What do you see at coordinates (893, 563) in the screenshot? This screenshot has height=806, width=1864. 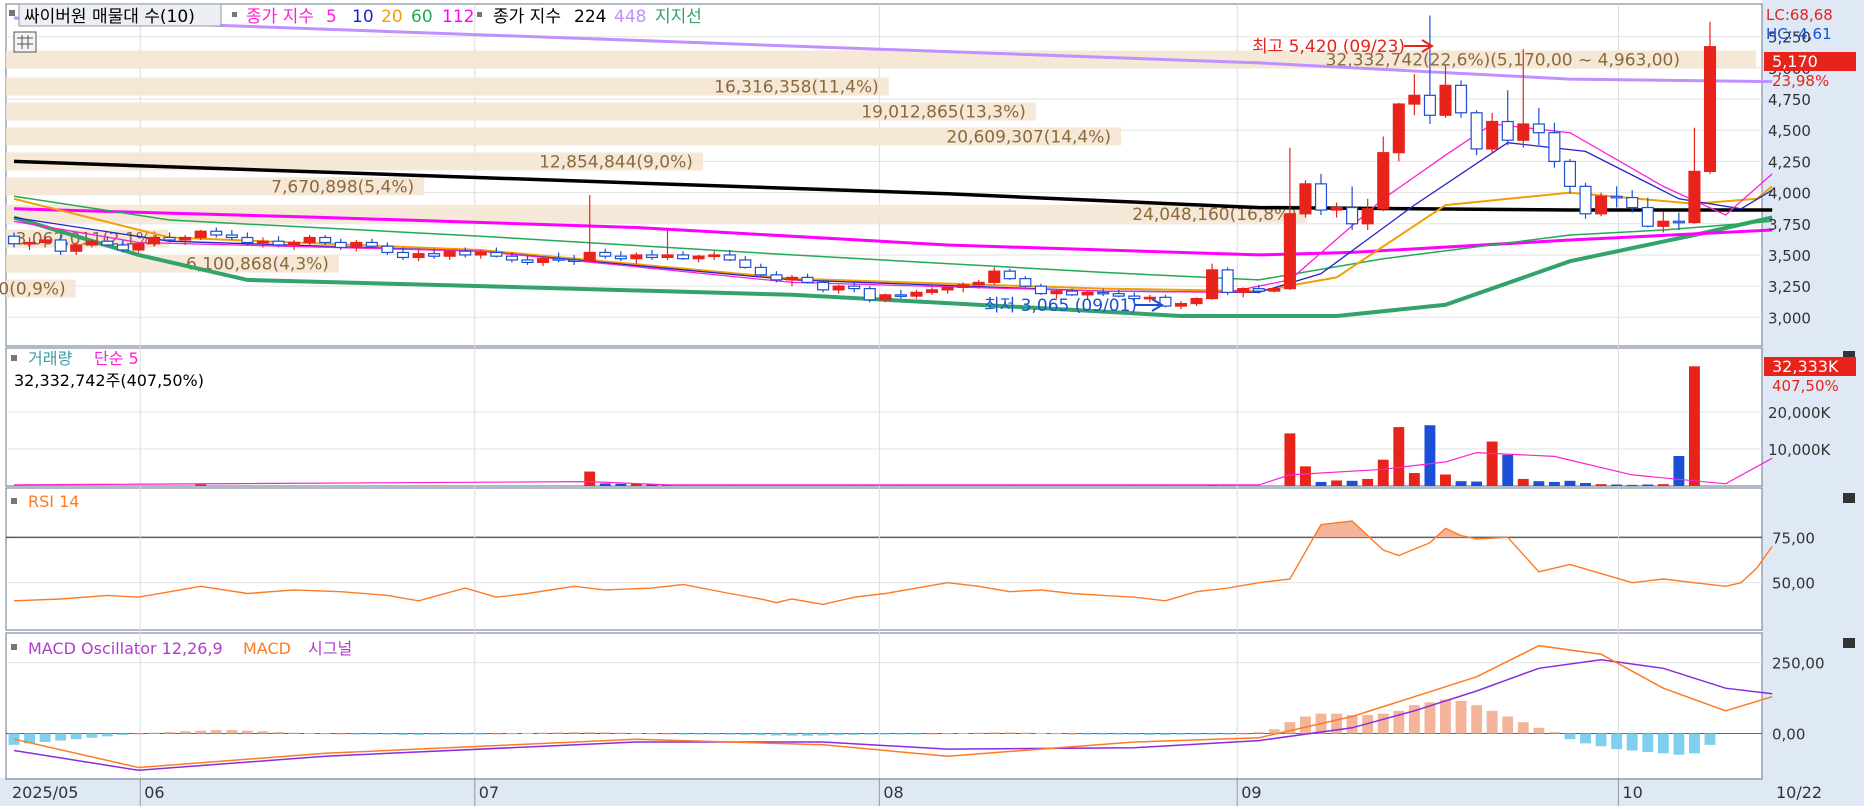 I see `rsi-line` at bounding box center [893, 563].